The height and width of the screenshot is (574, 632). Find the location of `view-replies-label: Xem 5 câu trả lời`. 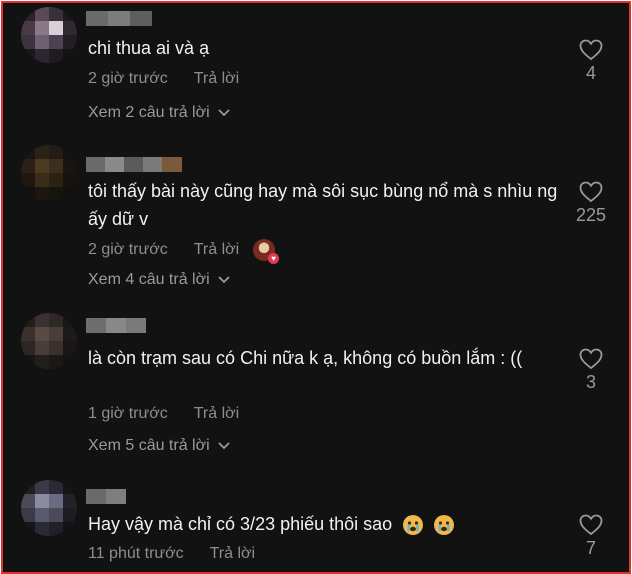

view-replies-label: Xem 5 câu trả lời is located at coordinates (149, 445).